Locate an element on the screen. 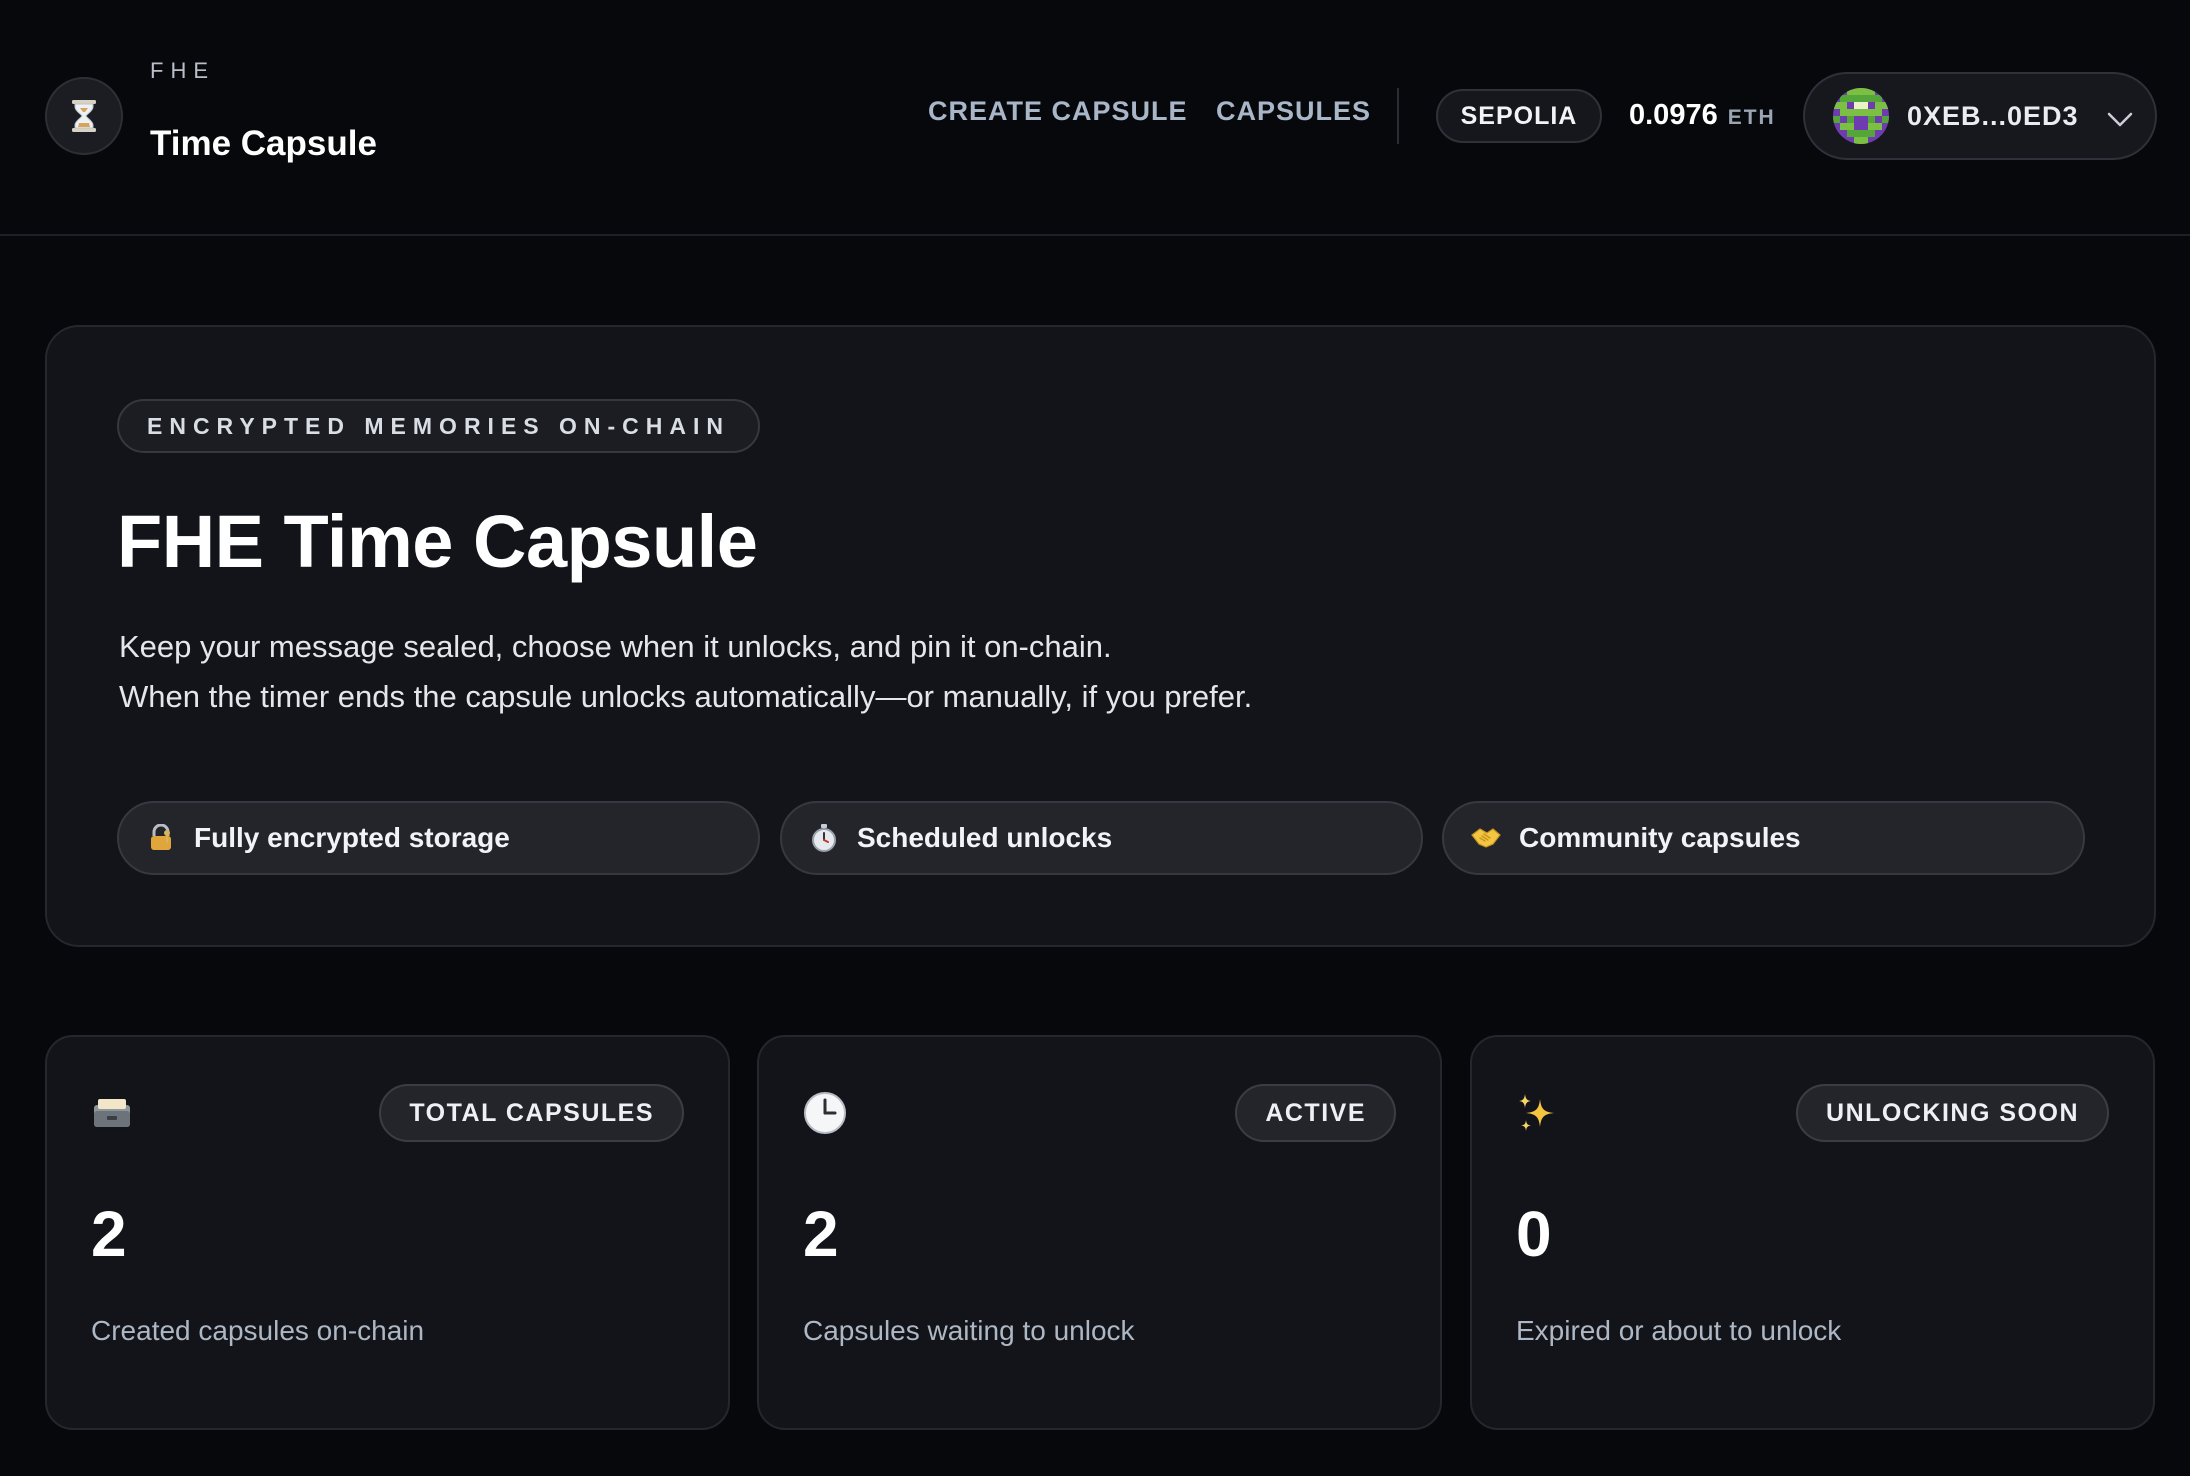 The image size is (2190, 1476). feature-encrypted-storage: Fully encrypted storage is located at coordinates (438, 838).